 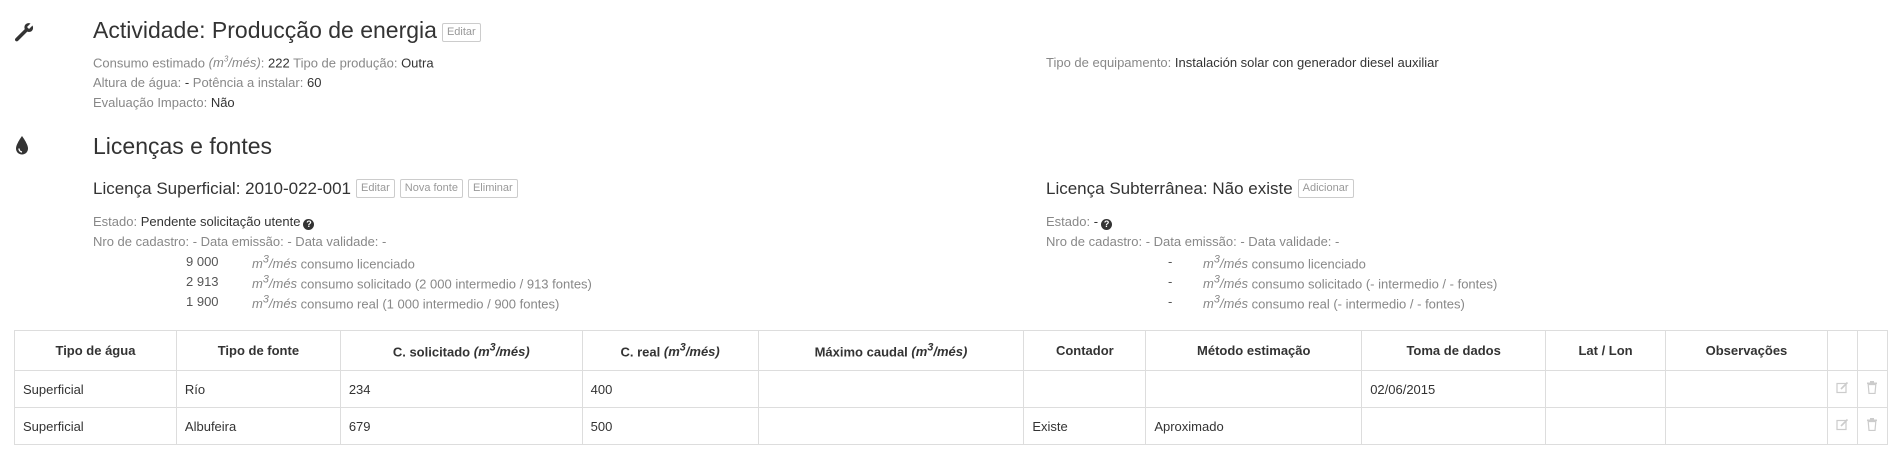 I want to click on nova-fonte-button: Nova fonte, so click(x=431, y=188).